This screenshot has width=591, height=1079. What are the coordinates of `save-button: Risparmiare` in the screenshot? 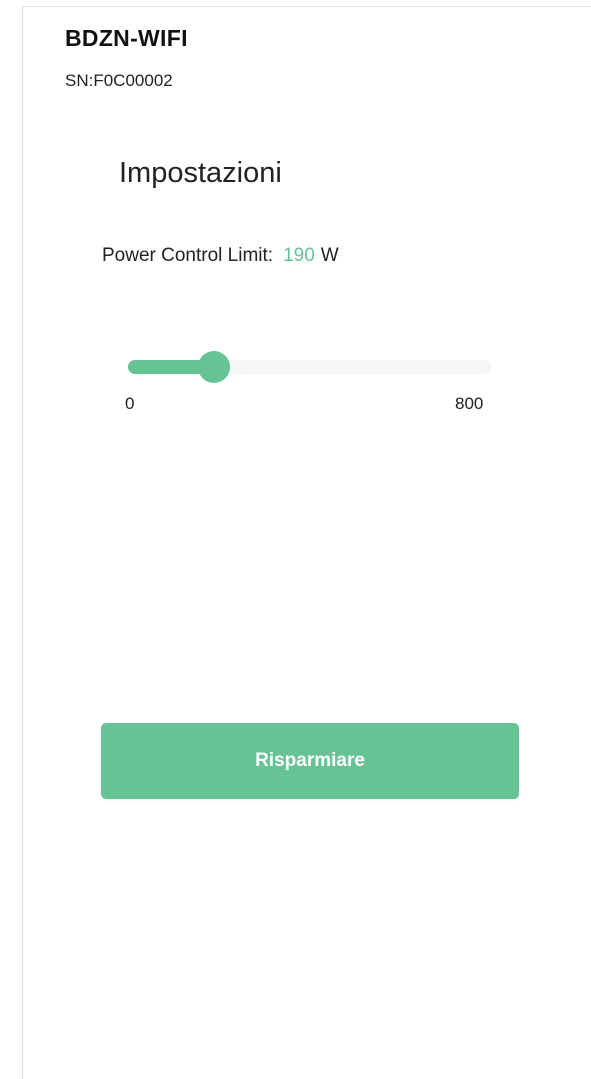 It's located at (310, 761).